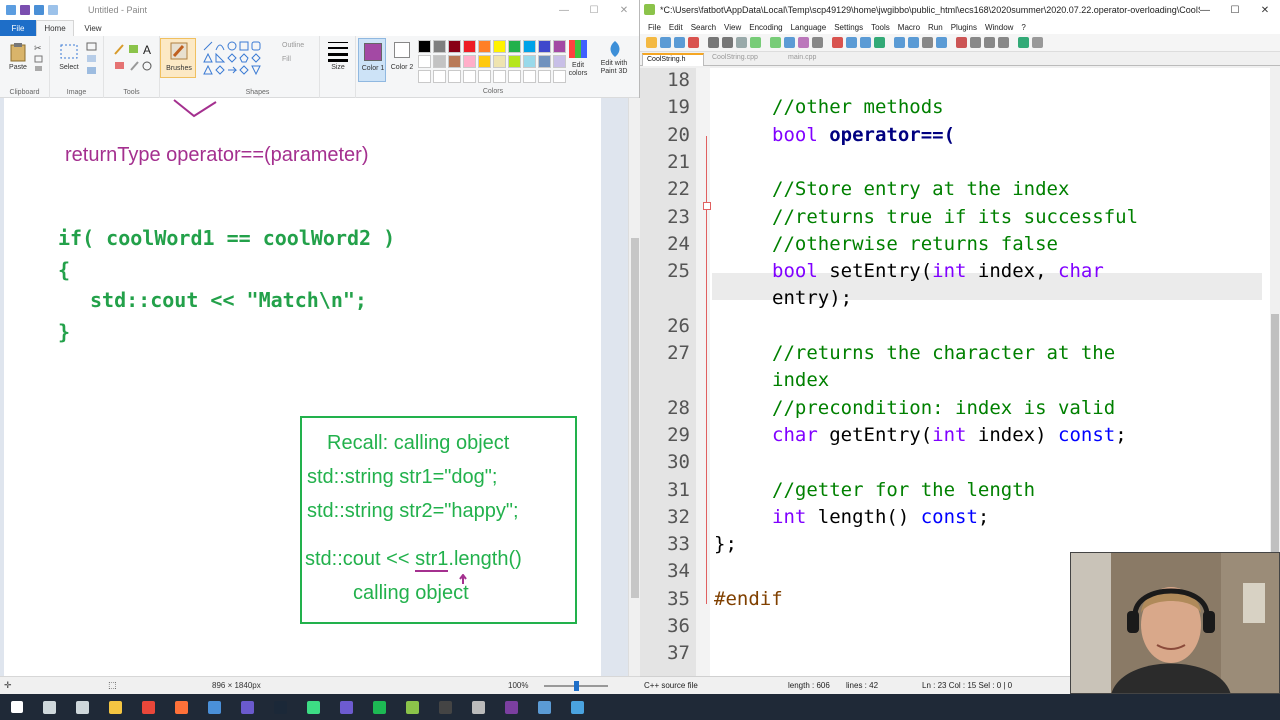 This screenshot has width=1280, height=720. I want to click on size-button: Size, so click(338, 67).